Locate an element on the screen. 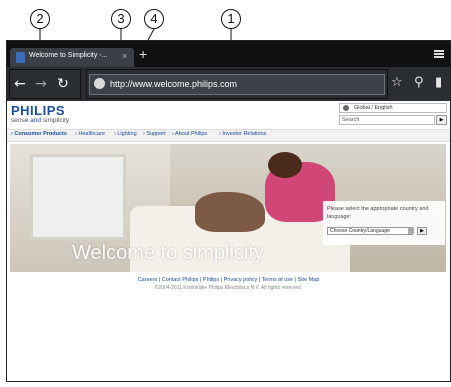 This screenshot has height=387, width=451. close-tab-icon: × is located at coordinates (124, 56).